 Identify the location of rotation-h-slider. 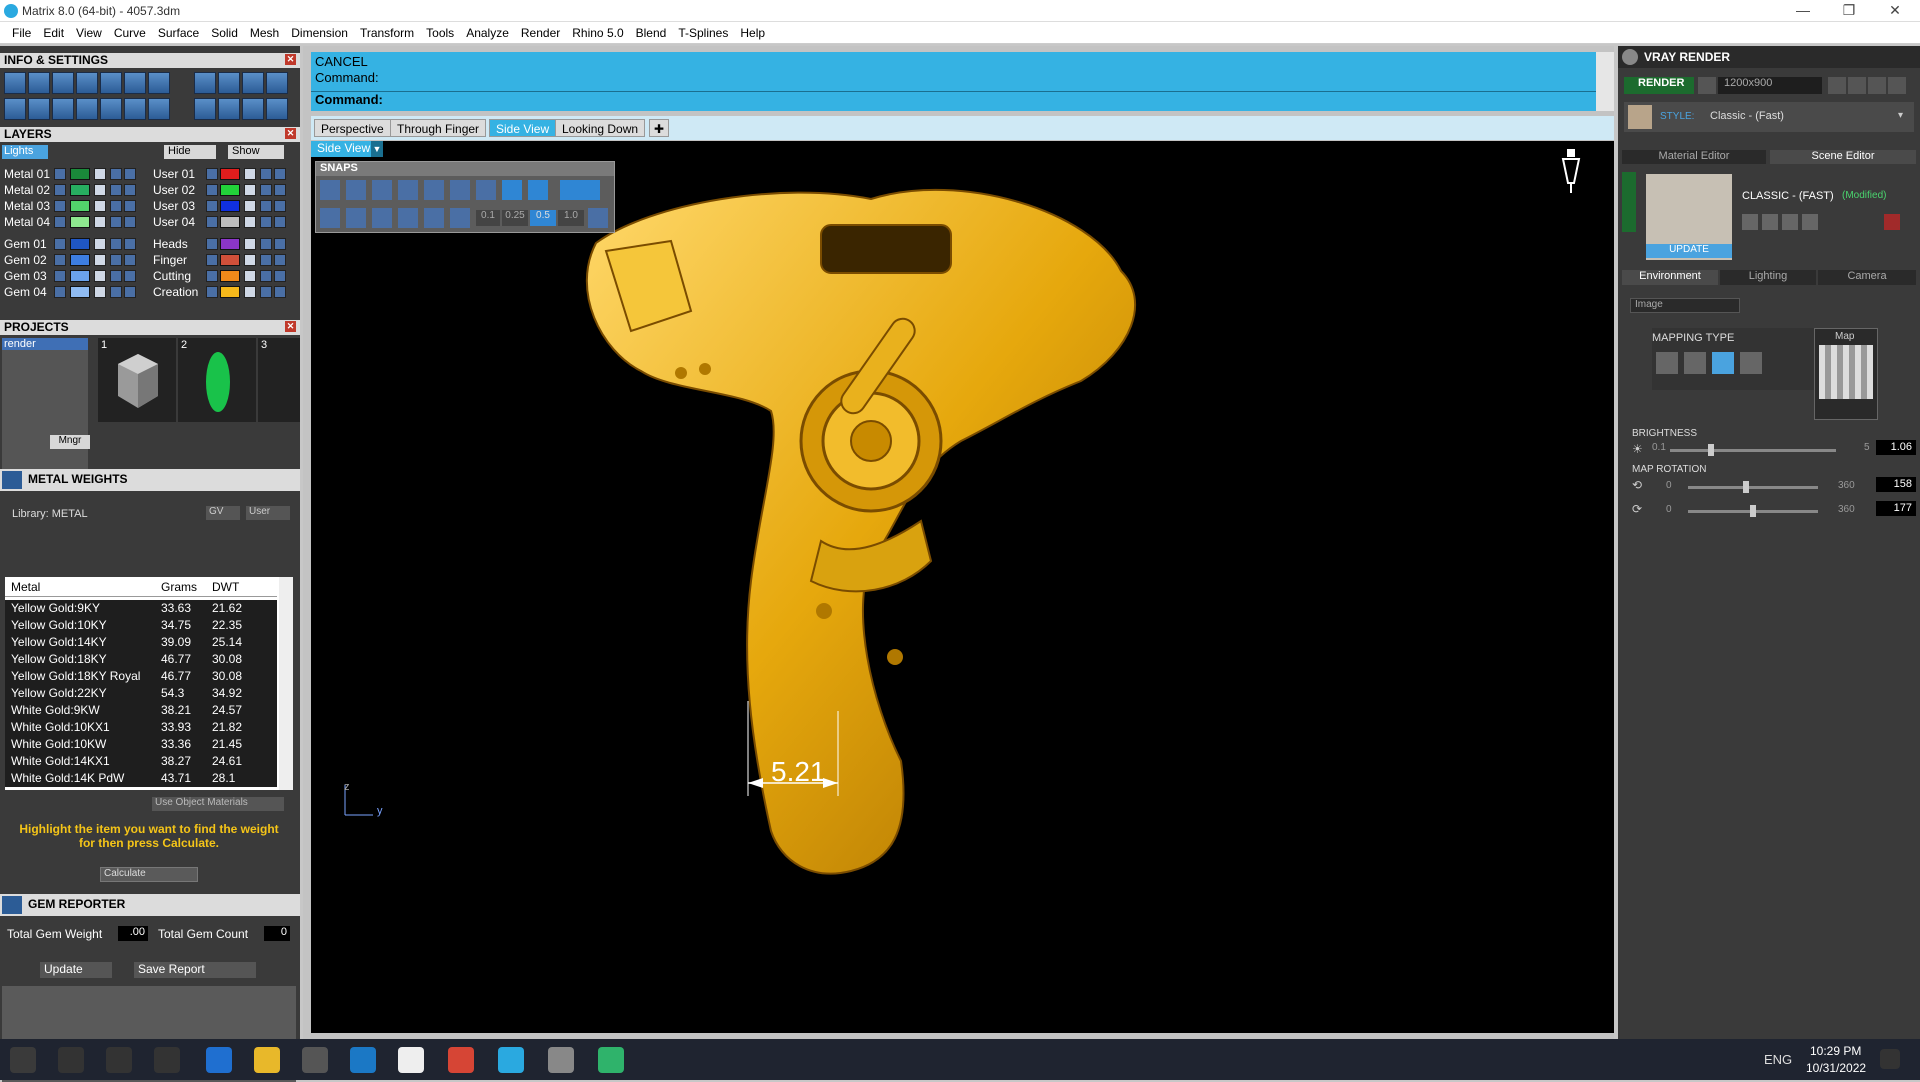
(1753, 487).